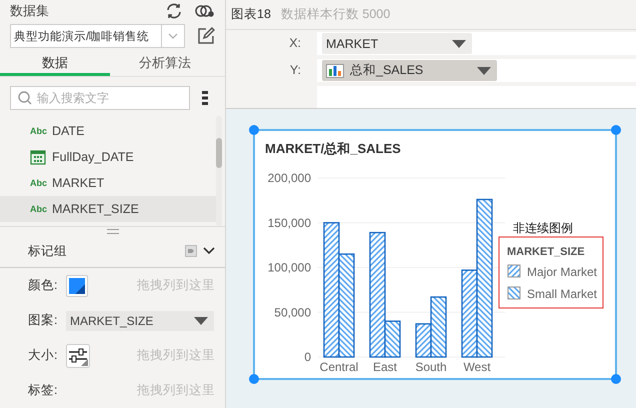 The image size is (636, 408). Describe the element at coordinates (112, 231) in the screenshot. I see `splitter-grip-icon` at that location.